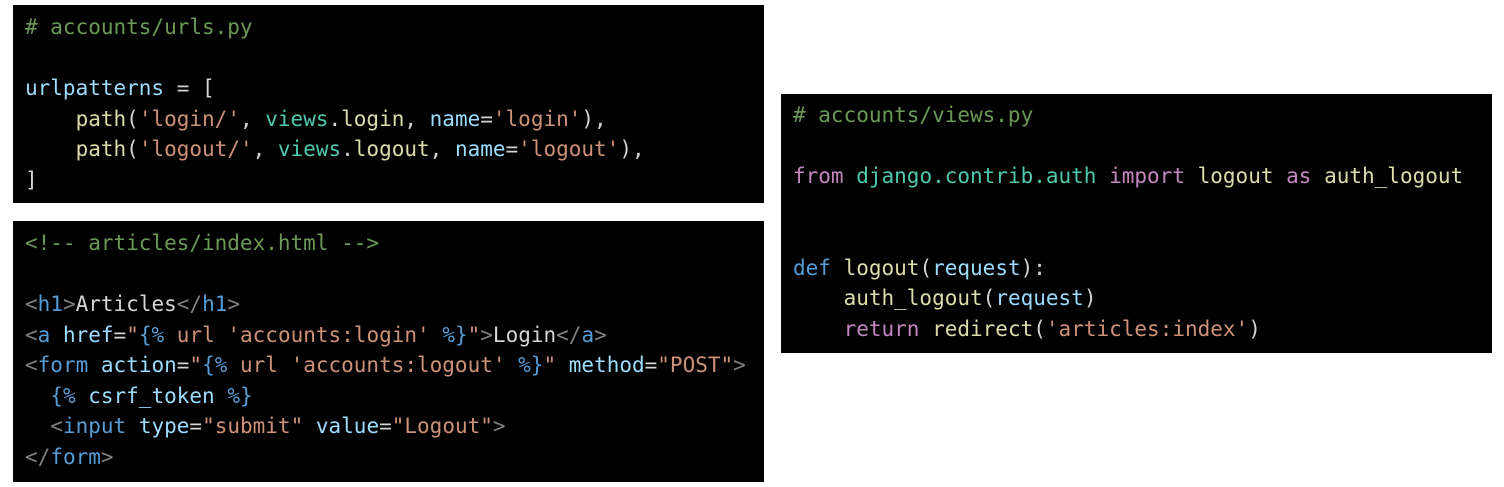 The image size is (1504, 487). What do you see at coordinates (202, 243) in the screenshot?
I see `code-token-comment: <!-- articles/index.html -->` at bounding box center [202, 243].